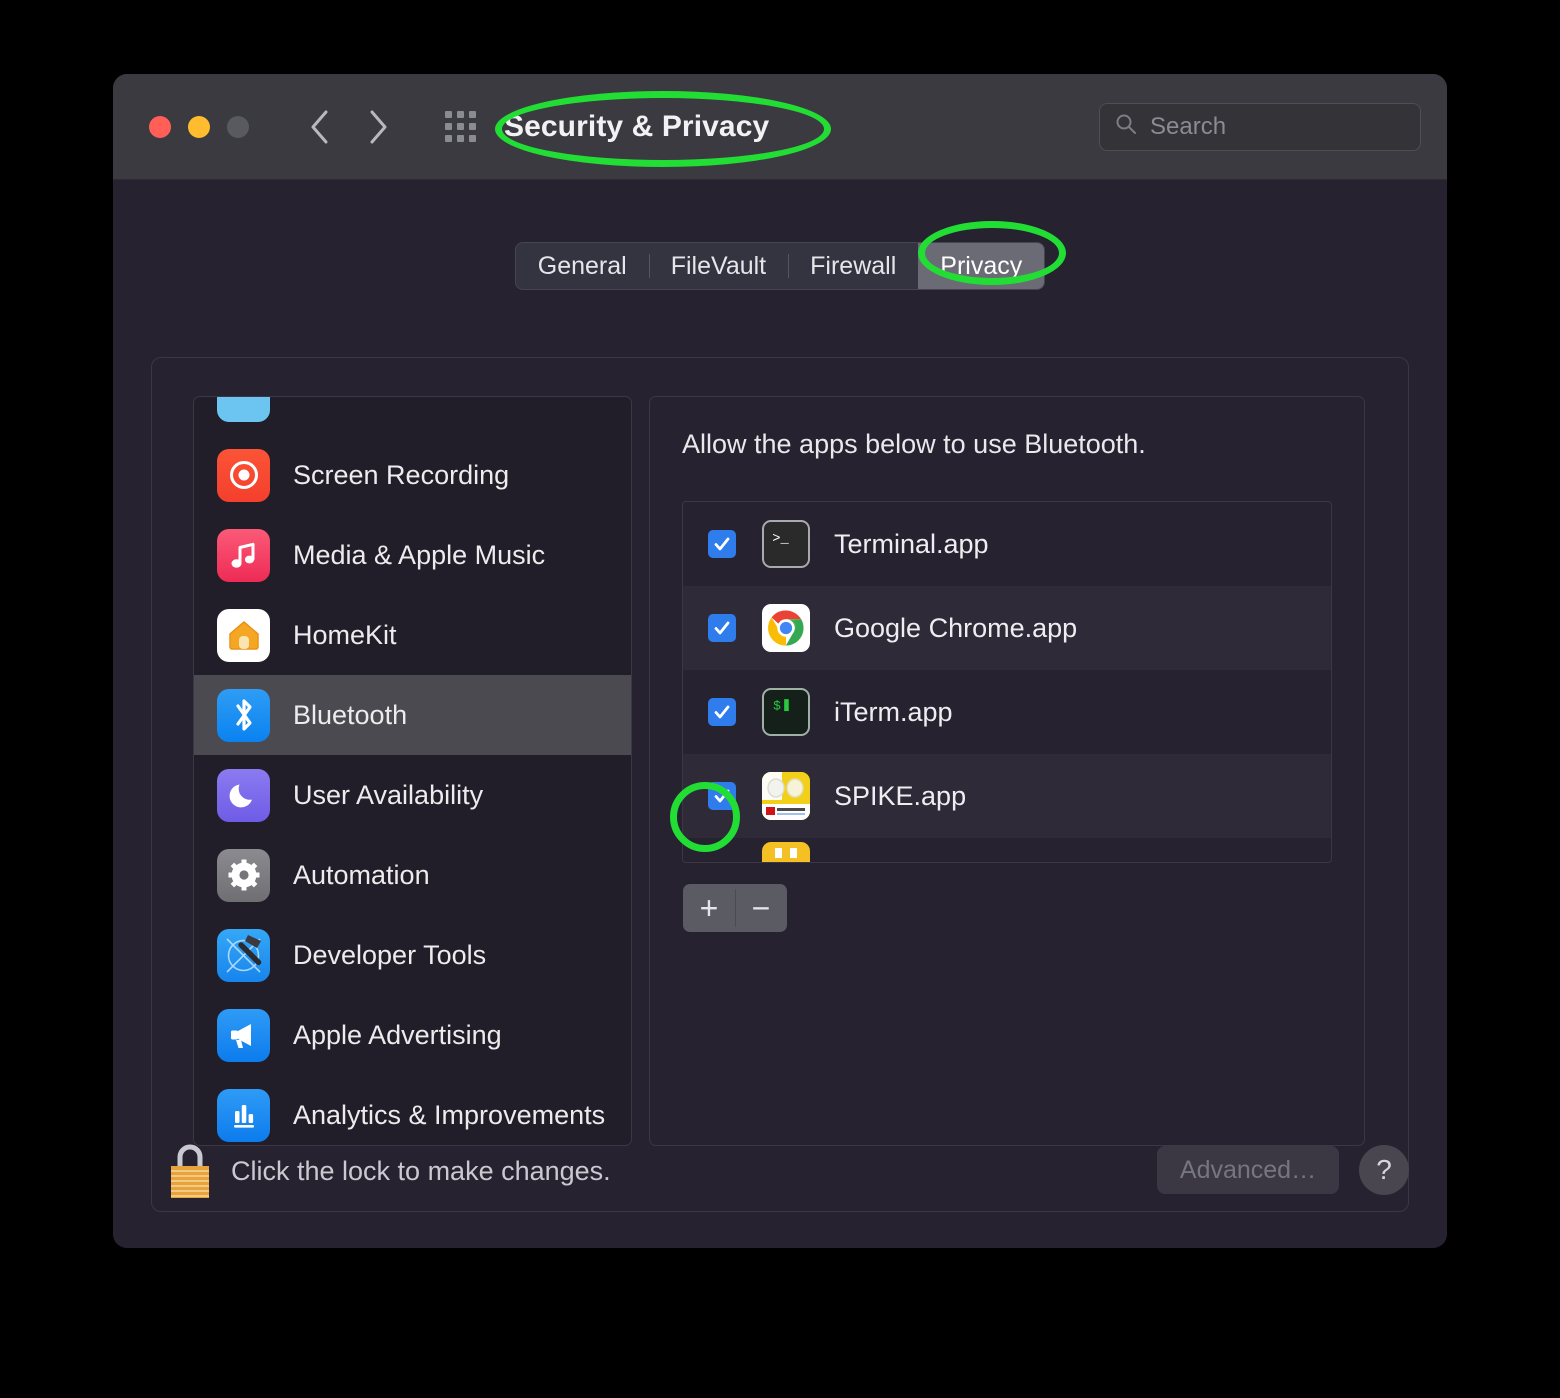  I want to click on window-titlebar: Security & Privacy Search, so click(780, 127).